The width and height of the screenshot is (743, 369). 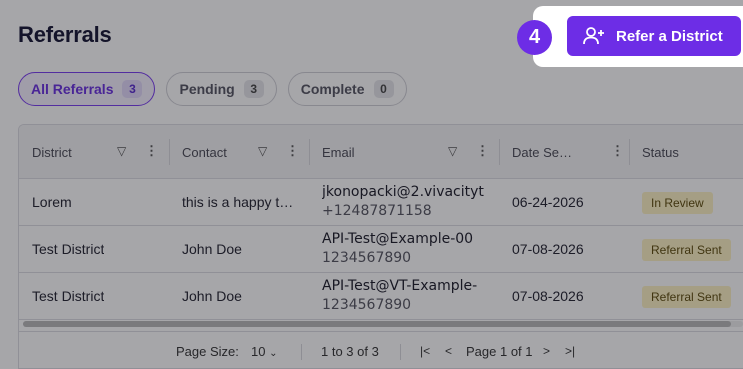 I want to click on tour-step-badge: 4, so click(x=534, y=37).